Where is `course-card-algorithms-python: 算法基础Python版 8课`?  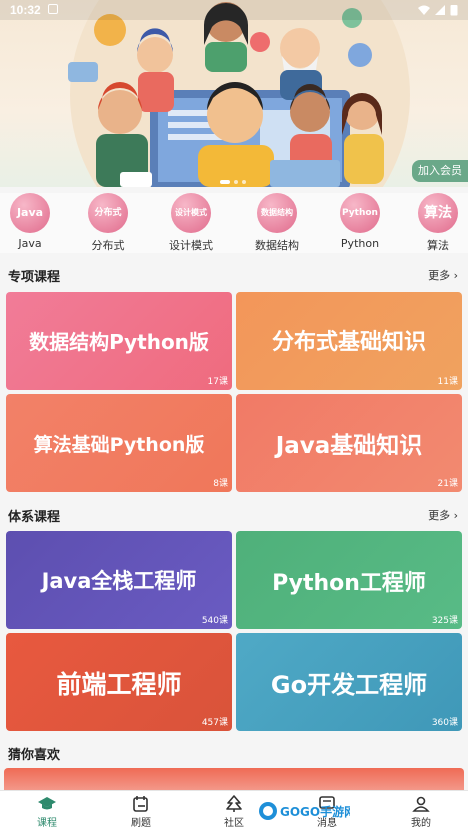
course-card-algorithms-python: 算法基础Python版 8课 is located at coordinates (119, 443).